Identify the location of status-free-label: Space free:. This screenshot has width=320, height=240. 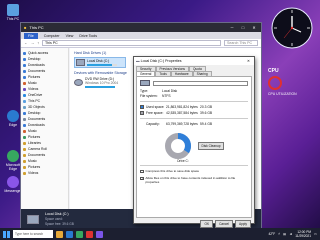
(53, 223).